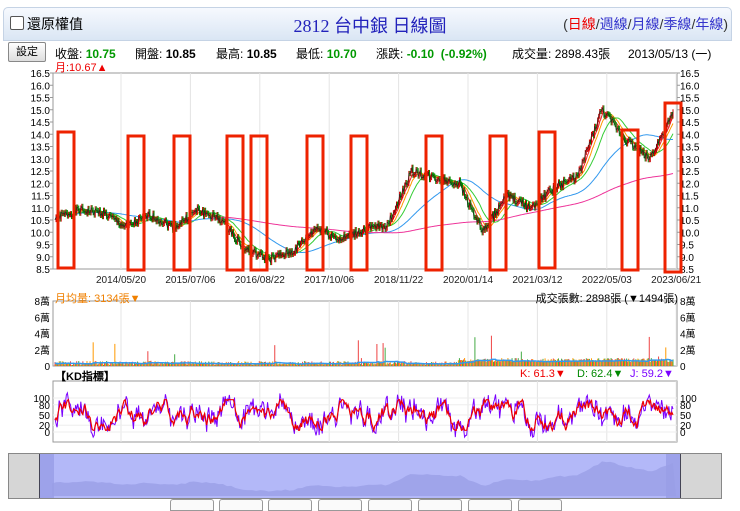 Image resolution: width=740 pixels, height=511 pixels. Describe the element at coordinates (41, 172) in the screenshot. I see `y-tick-label-left: 12.5` at that location.